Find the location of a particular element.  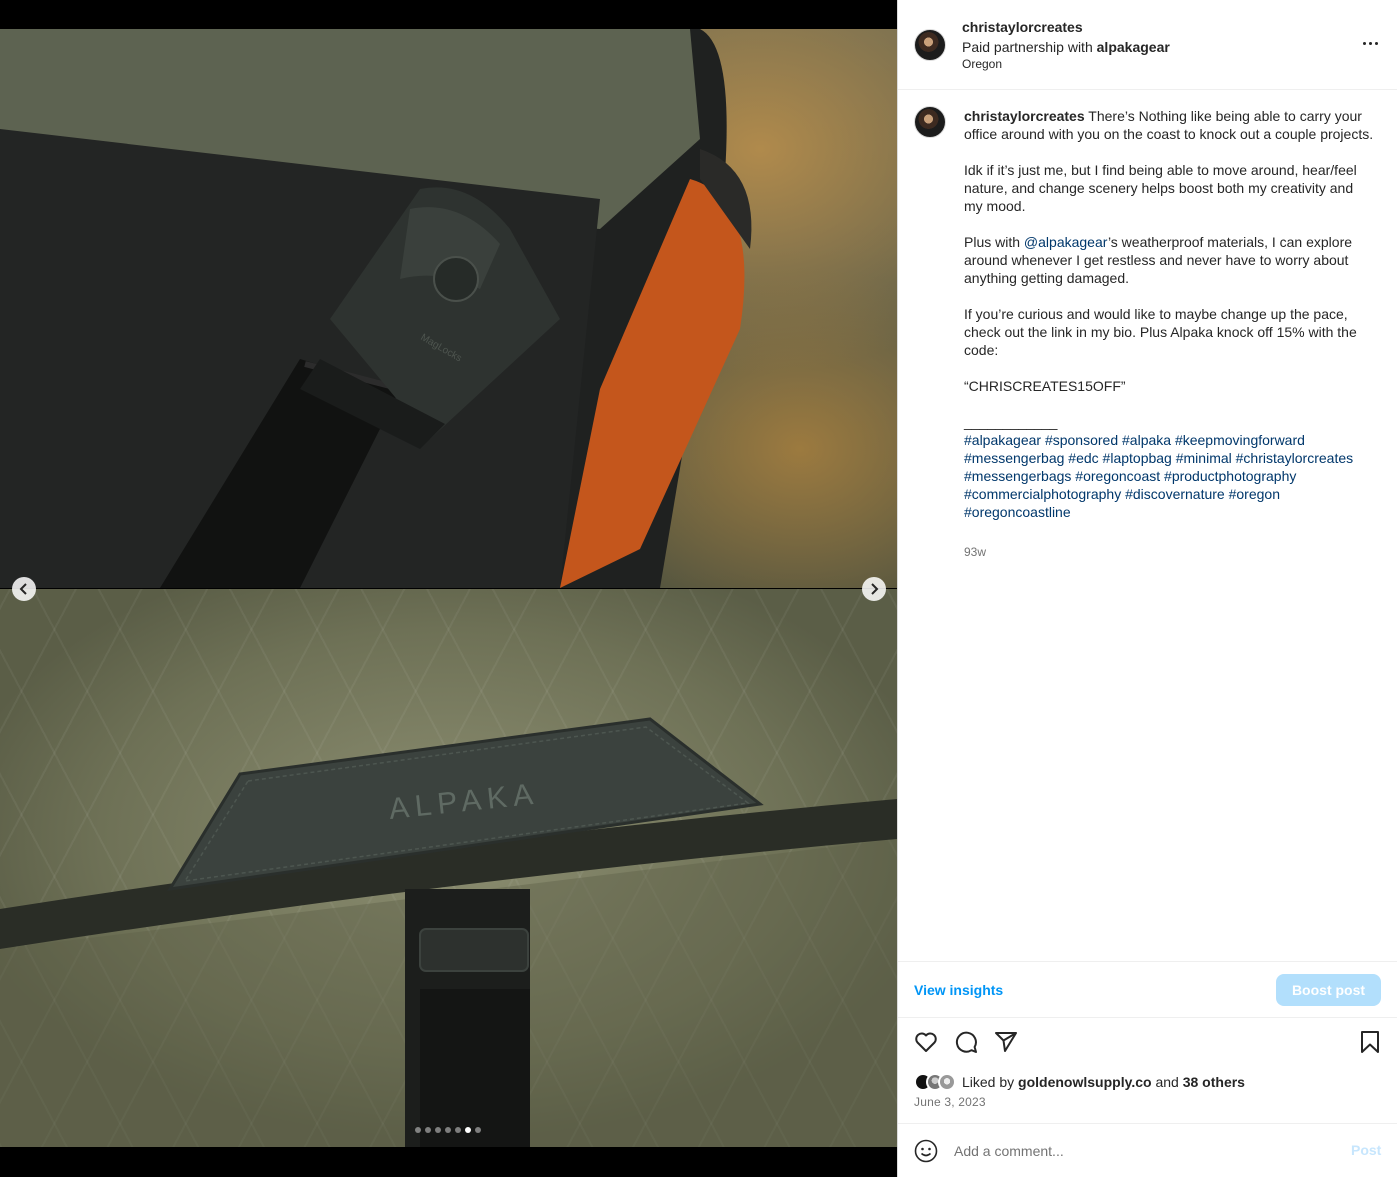

hashtag-link: #oregoncoast is located at coordinates (1117, 476).